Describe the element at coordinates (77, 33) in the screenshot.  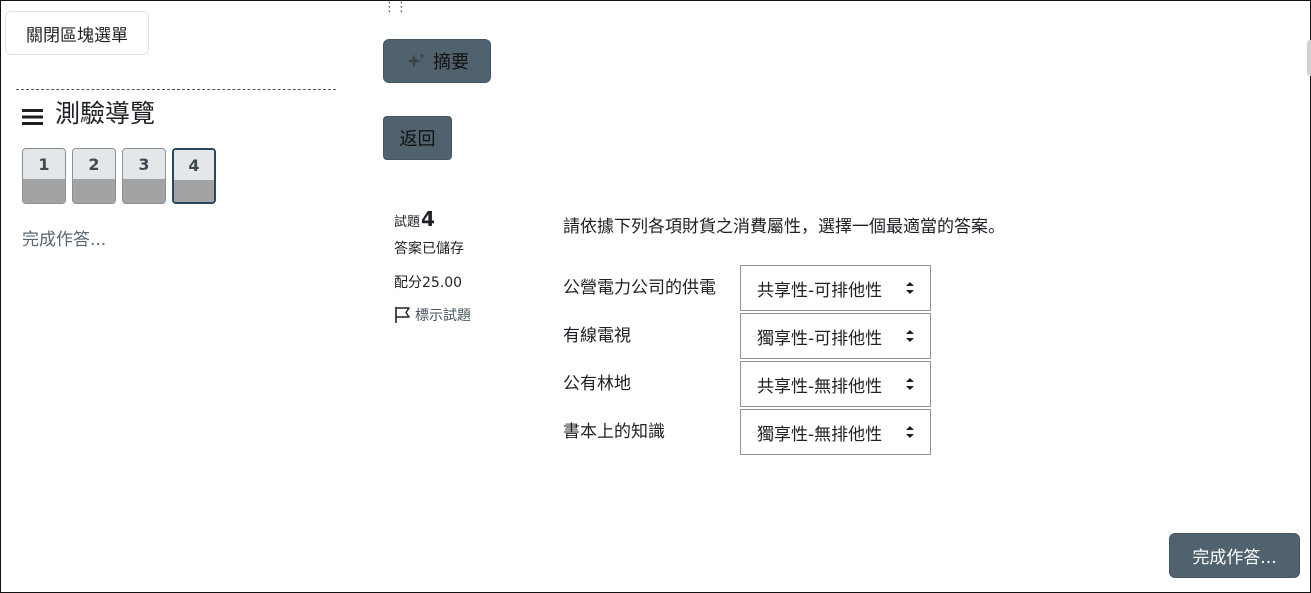
I see `close-block-drawer-button: 關閉區塊選單` at that location.